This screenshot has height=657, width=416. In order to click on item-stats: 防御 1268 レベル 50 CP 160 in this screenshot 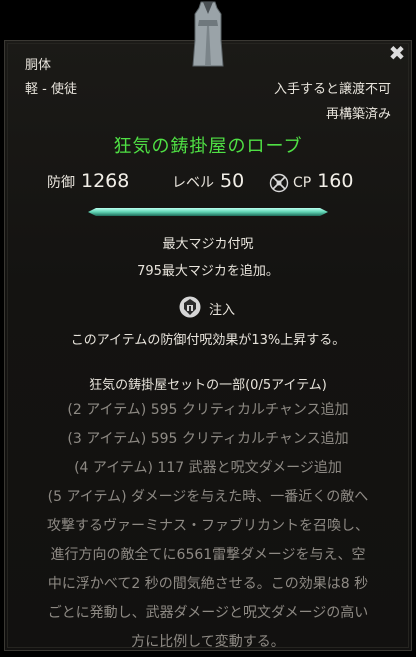, I will do `click(208, 184)`.